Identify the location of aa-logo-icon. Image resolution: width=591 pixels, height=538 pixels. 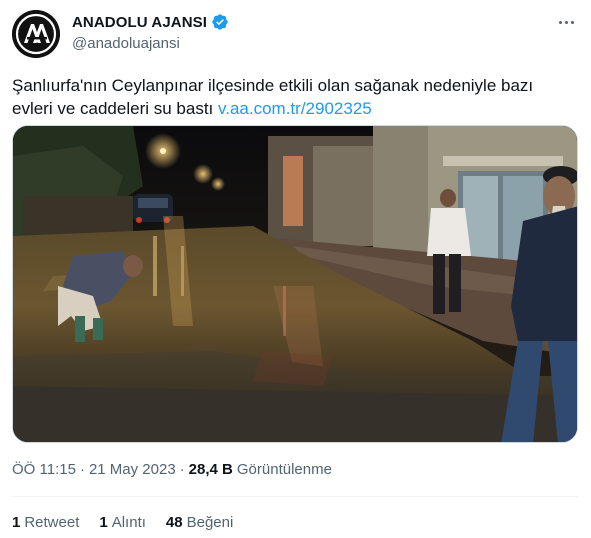
(36, 34).